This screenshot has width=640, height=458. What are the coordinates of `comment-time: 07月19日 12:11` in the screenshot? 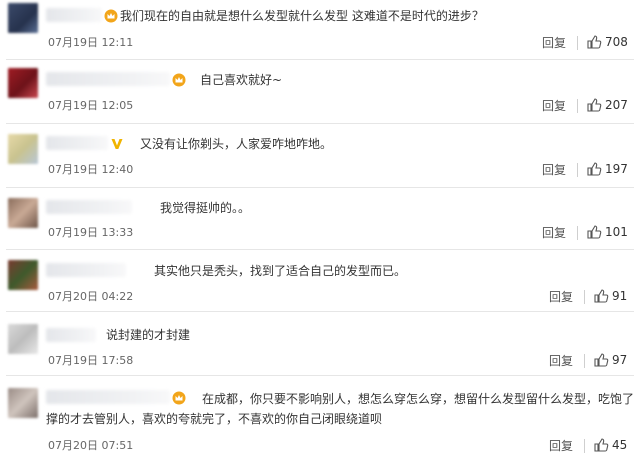 It's located at (91, 42).